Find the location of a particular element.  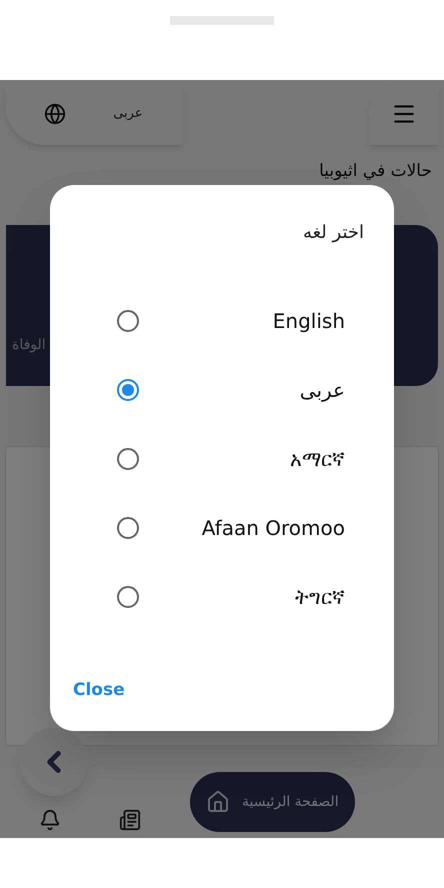

section-title: حالات في اثيوبيا is located at coordinates (375, 171).